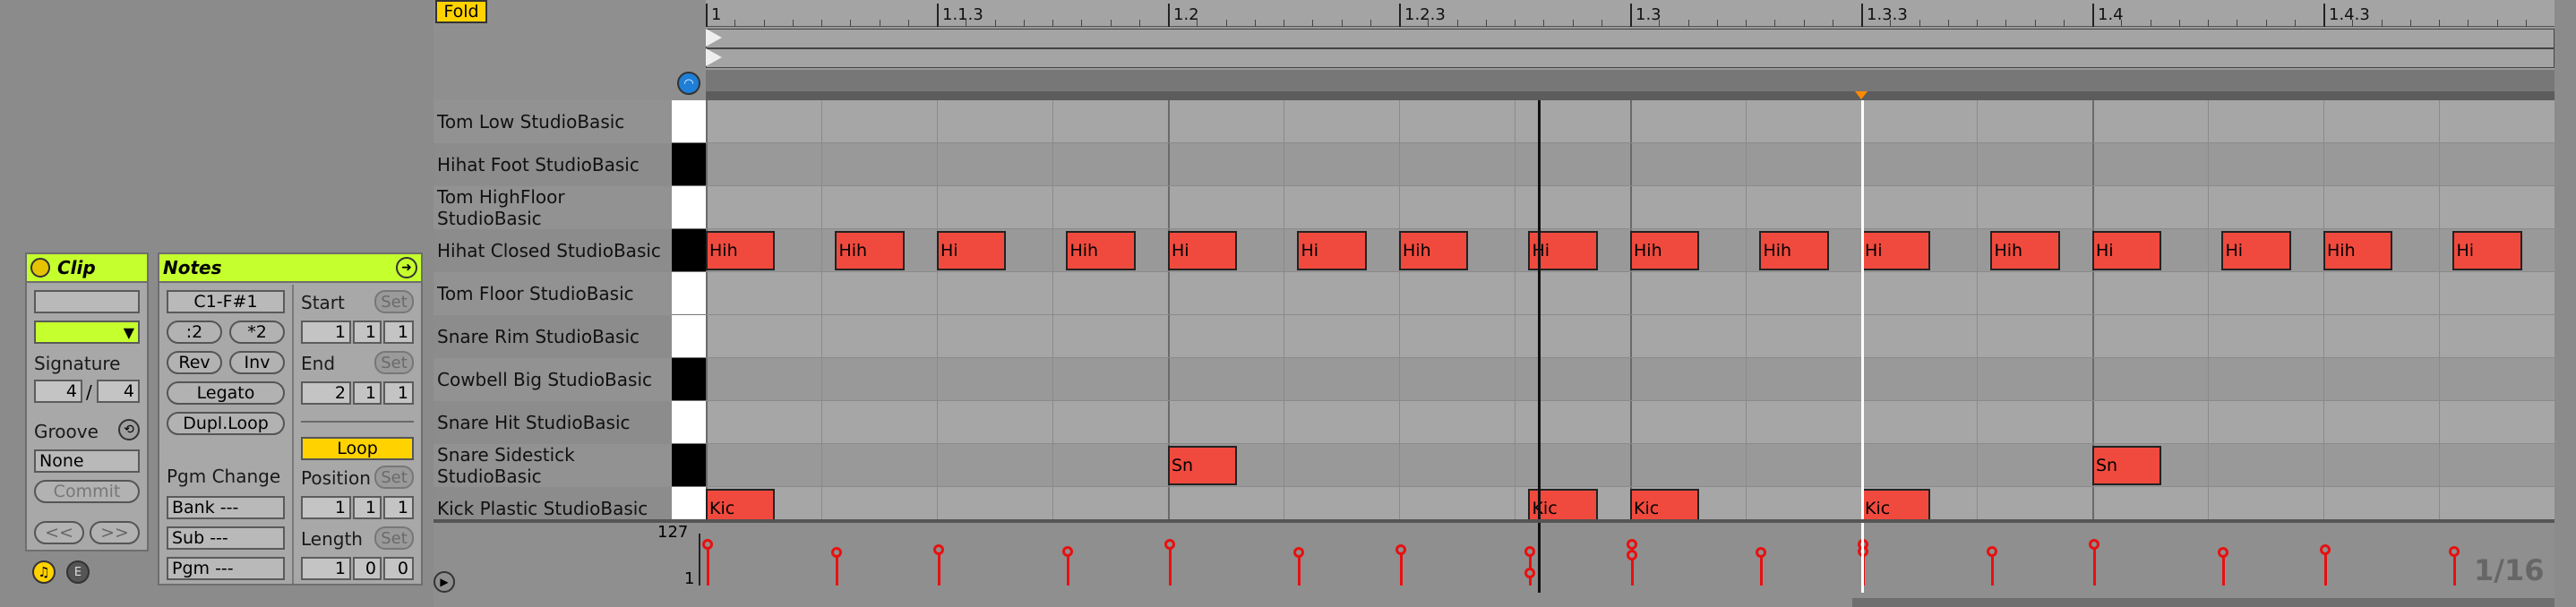 The image size is (2576, 607). I want to click on reverse-button: Rev, so click(194, 362).